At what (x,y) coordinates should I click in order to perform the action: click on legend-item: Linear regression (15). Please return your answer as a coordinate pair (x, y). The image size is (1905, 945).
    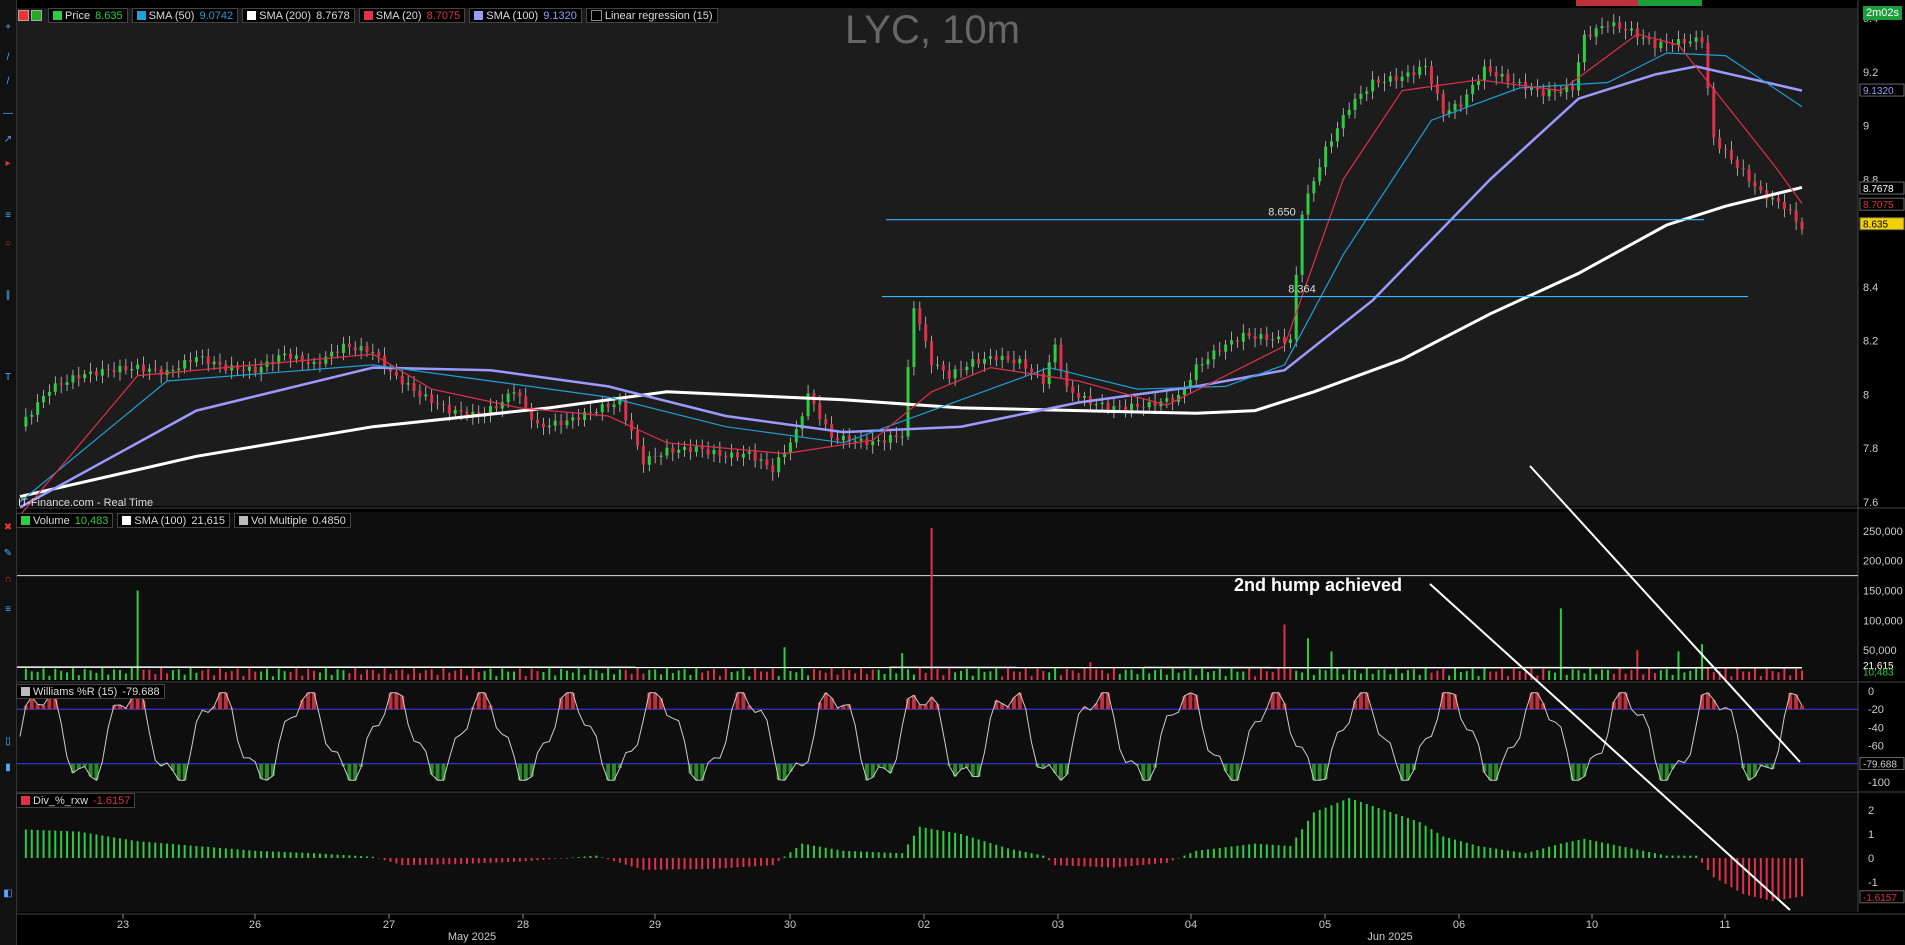
    Looking at the image, I should click on (651, 15).